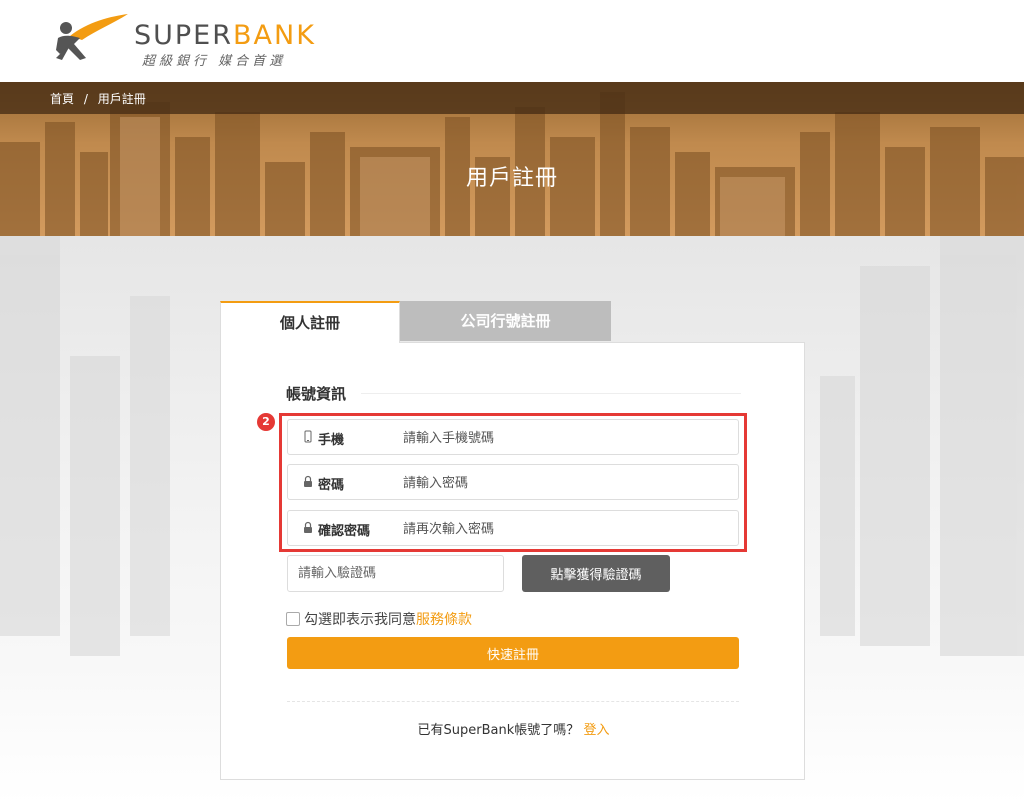  What do you see at coordinates (505, 321) in the screenshot?
I see `tab-company-registration: 公司行號註冊` at bounding box center [505, 321].